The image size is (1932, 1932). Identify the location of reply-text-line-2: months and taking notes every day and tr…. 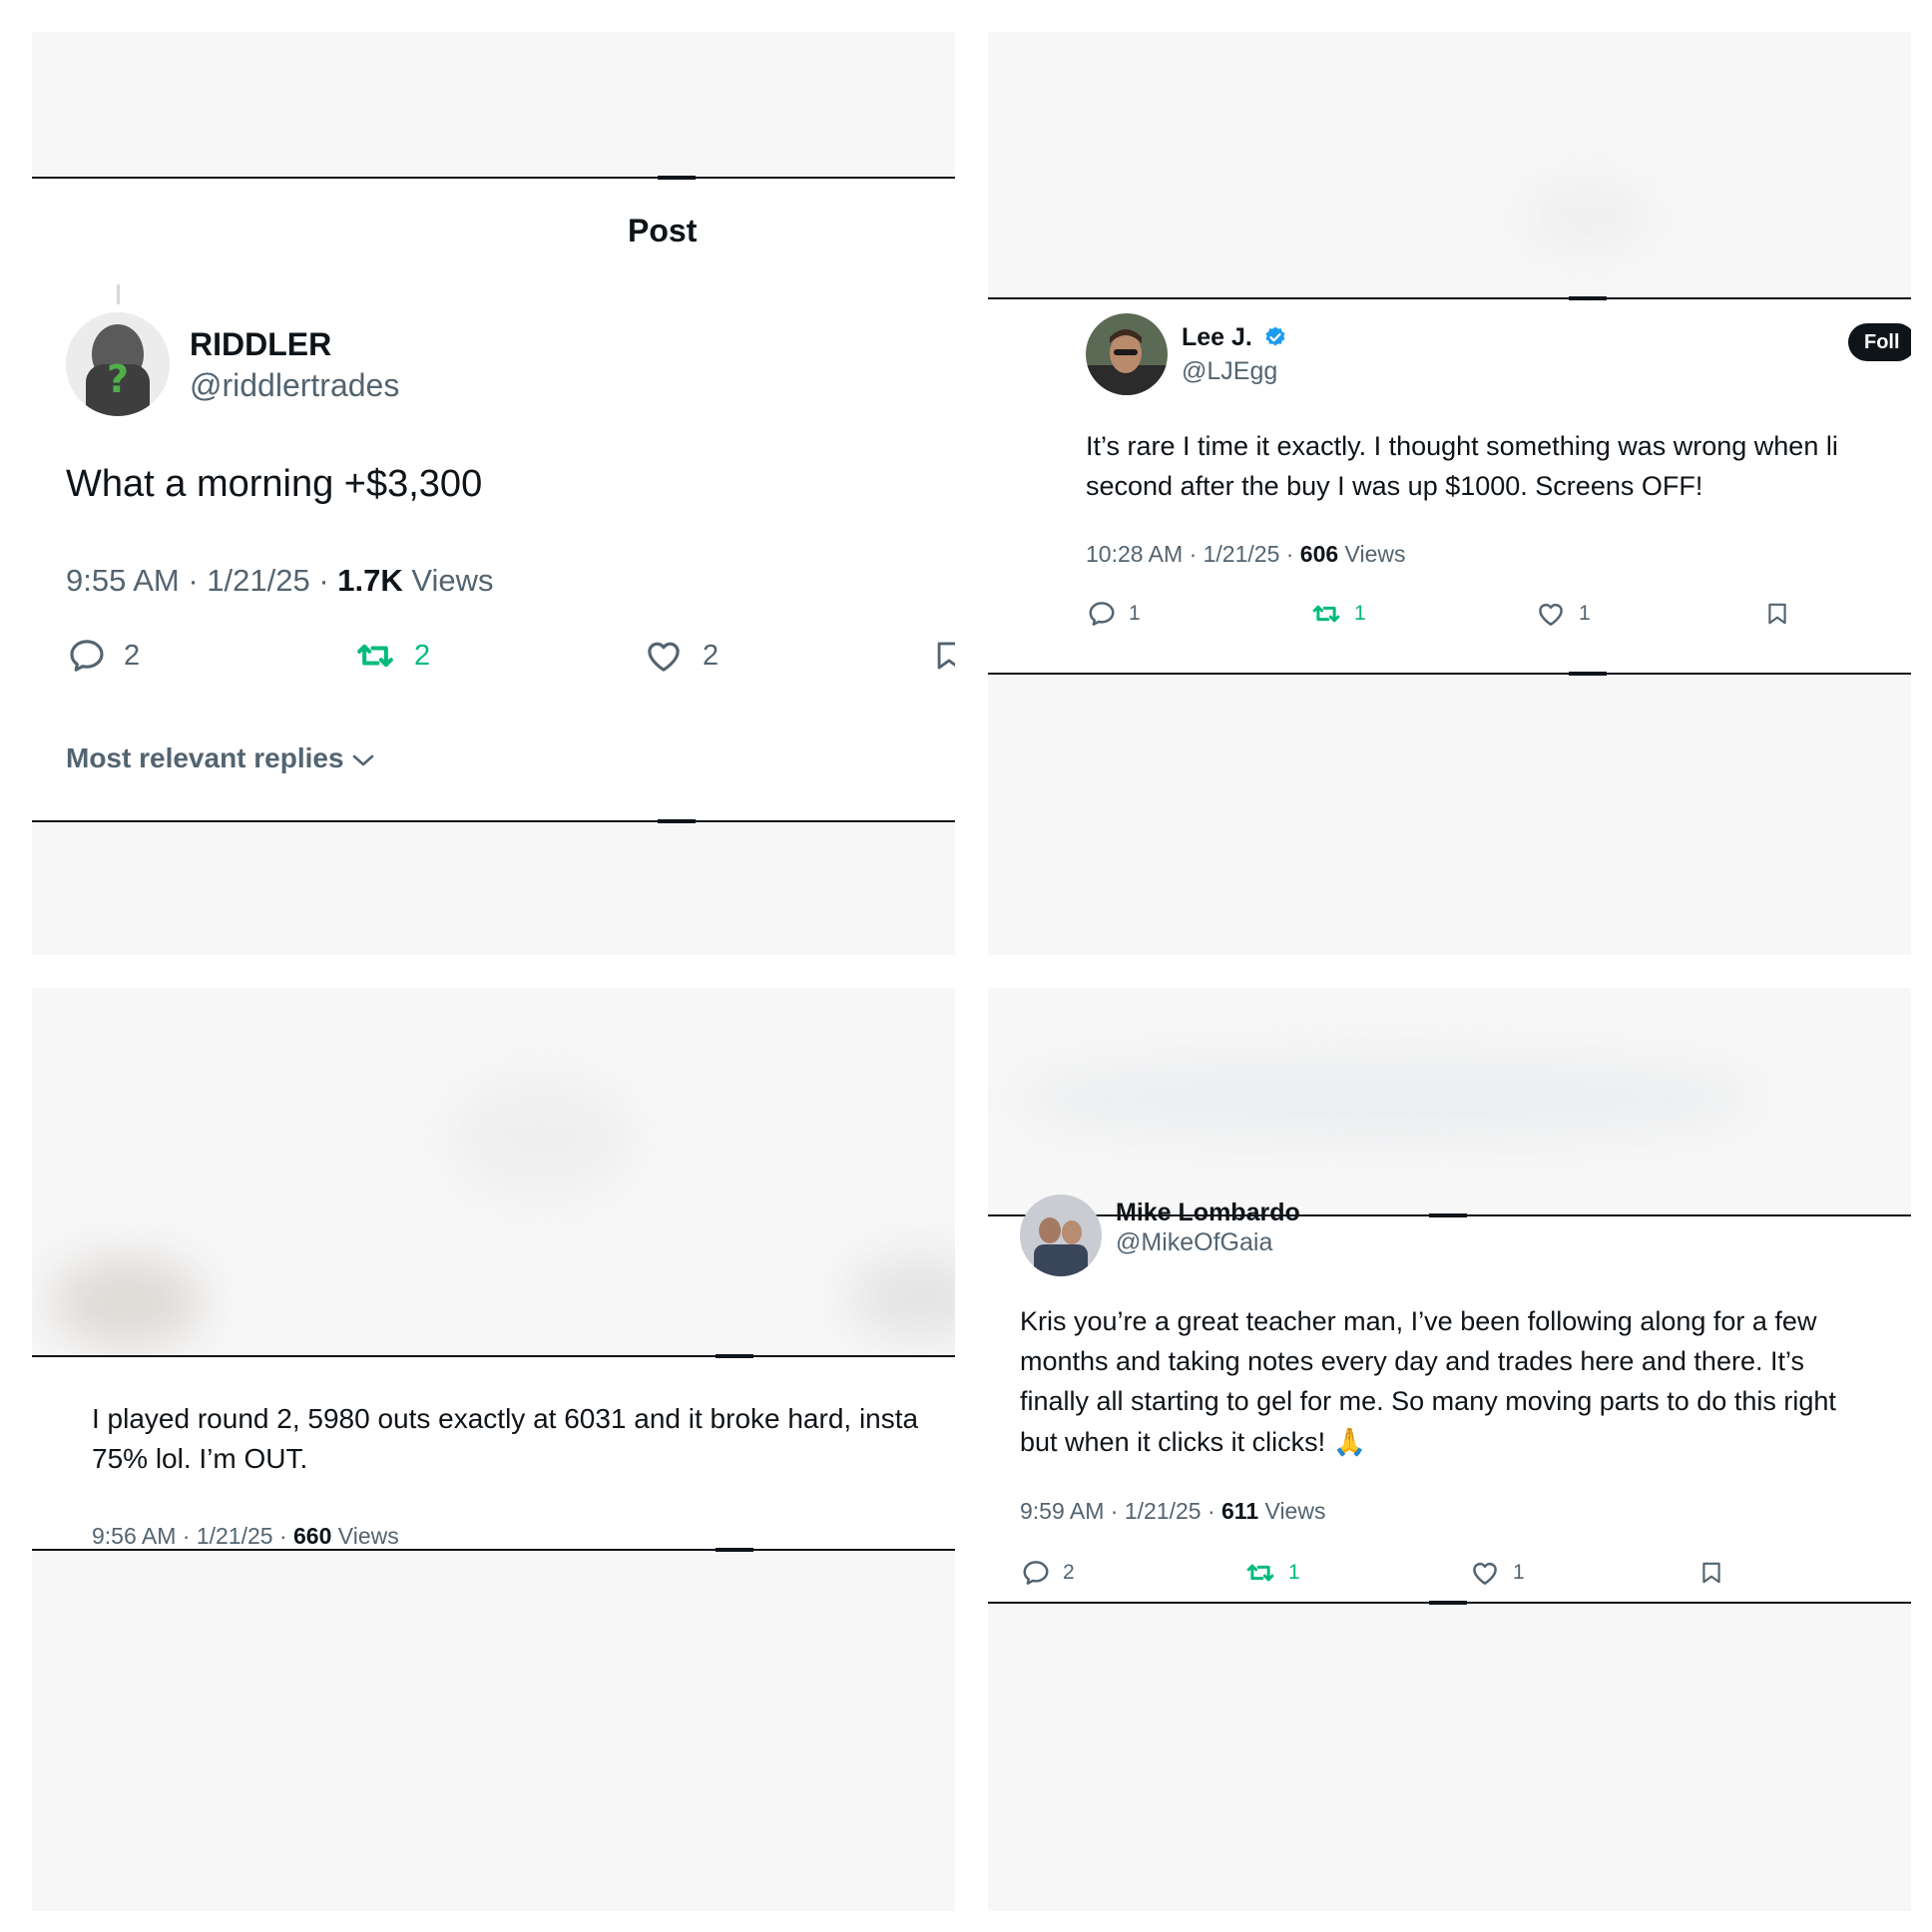
(1412, 1361).